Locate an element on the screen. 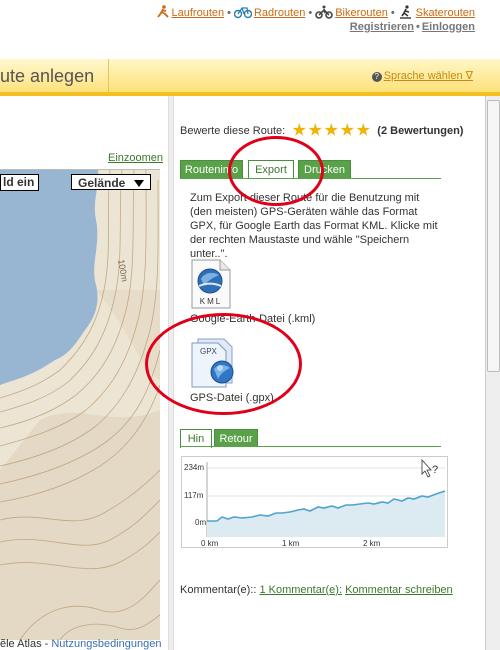  y-axis-label: 234m is located at coordinates (194, 467).